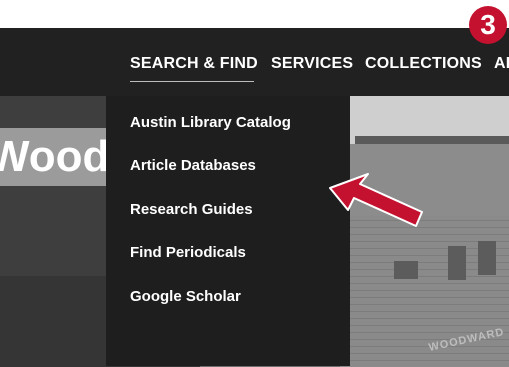 This screenshot has width=509, height=367. What do you see at coordinates (192, 81) in the screenshot?
I see `active-nav-underline` at bounding box center [192, 81].